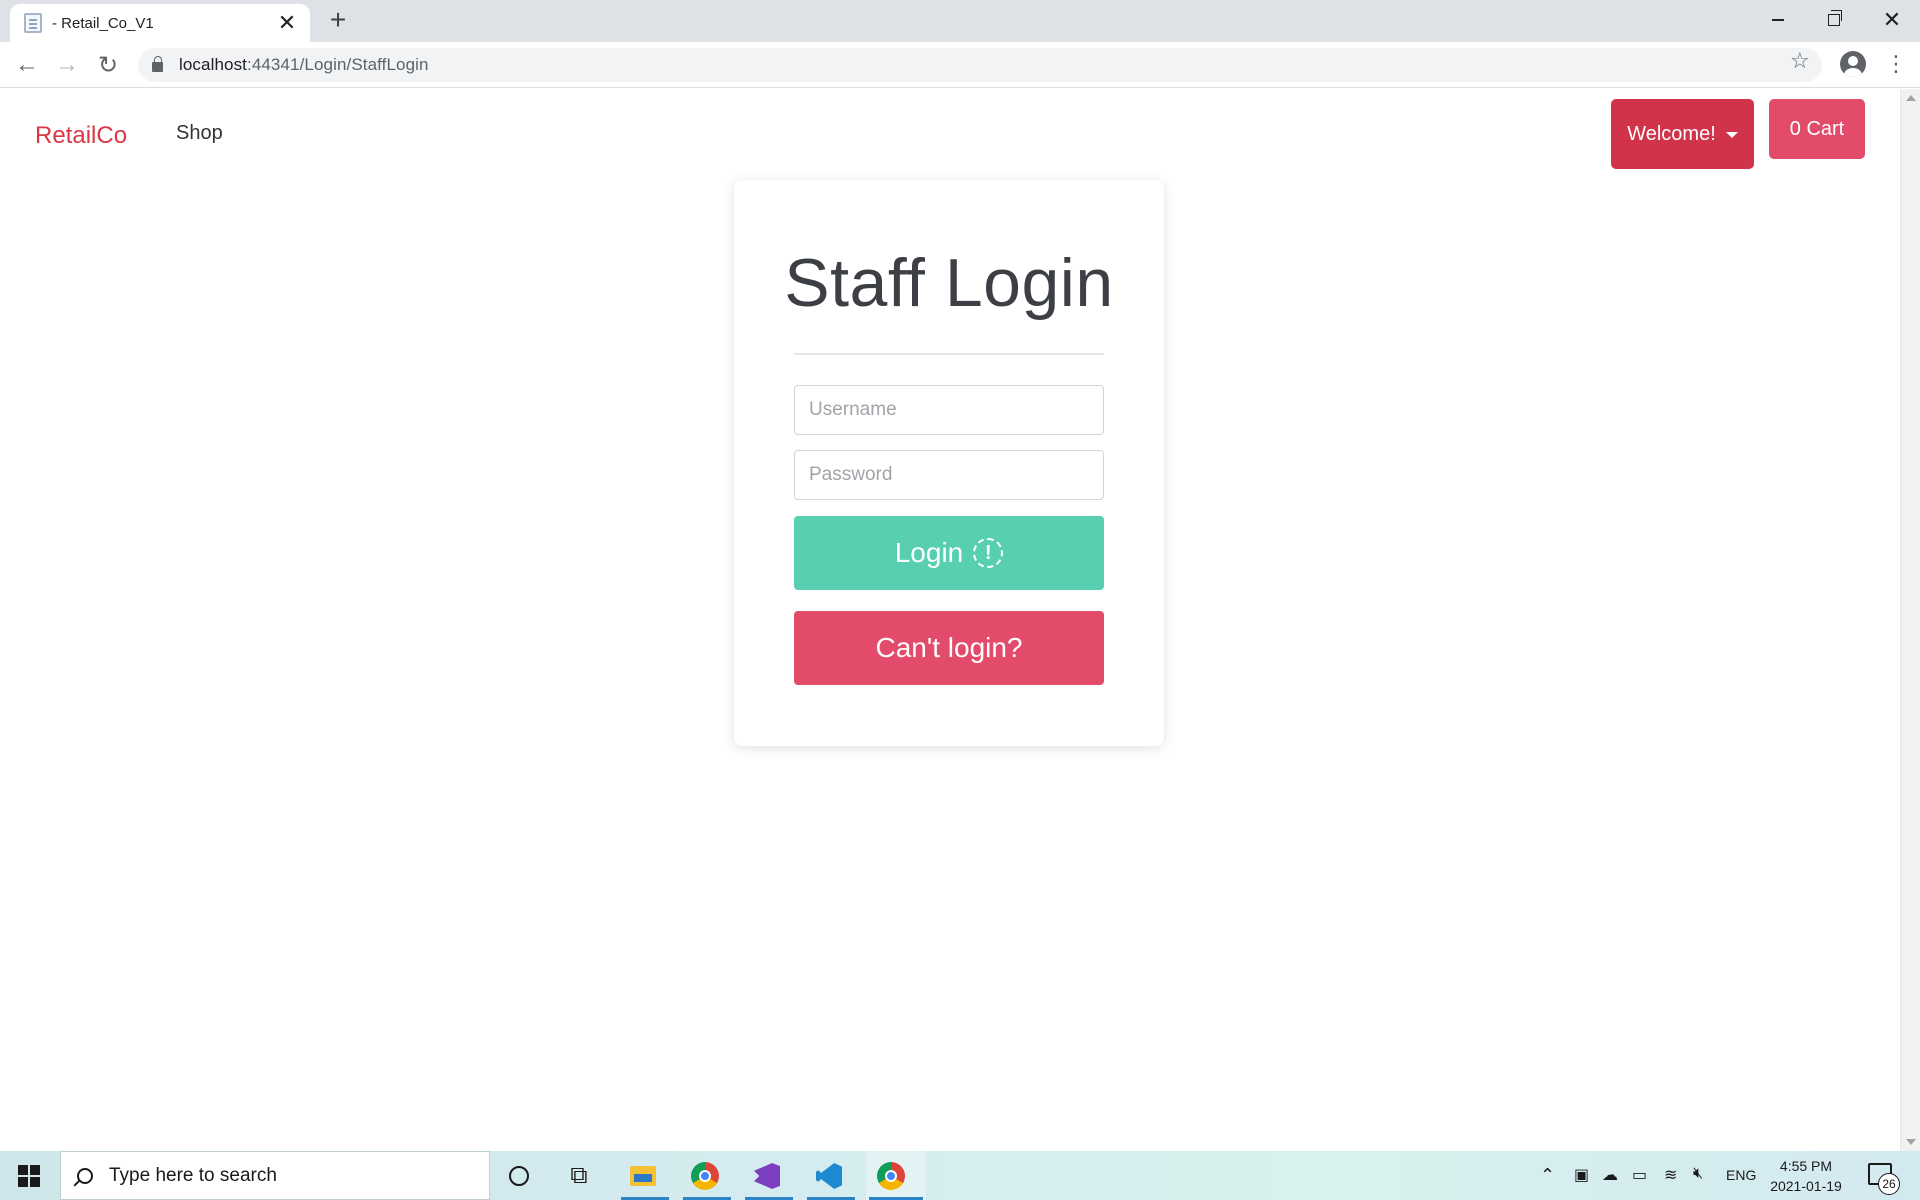 Image resolution: width=1920 pixels, height=1200 pixels. What do you see at coordinates (338, 20) in the screenshot?
I see `new-tab-button: +` at bounding box center [338, 20].